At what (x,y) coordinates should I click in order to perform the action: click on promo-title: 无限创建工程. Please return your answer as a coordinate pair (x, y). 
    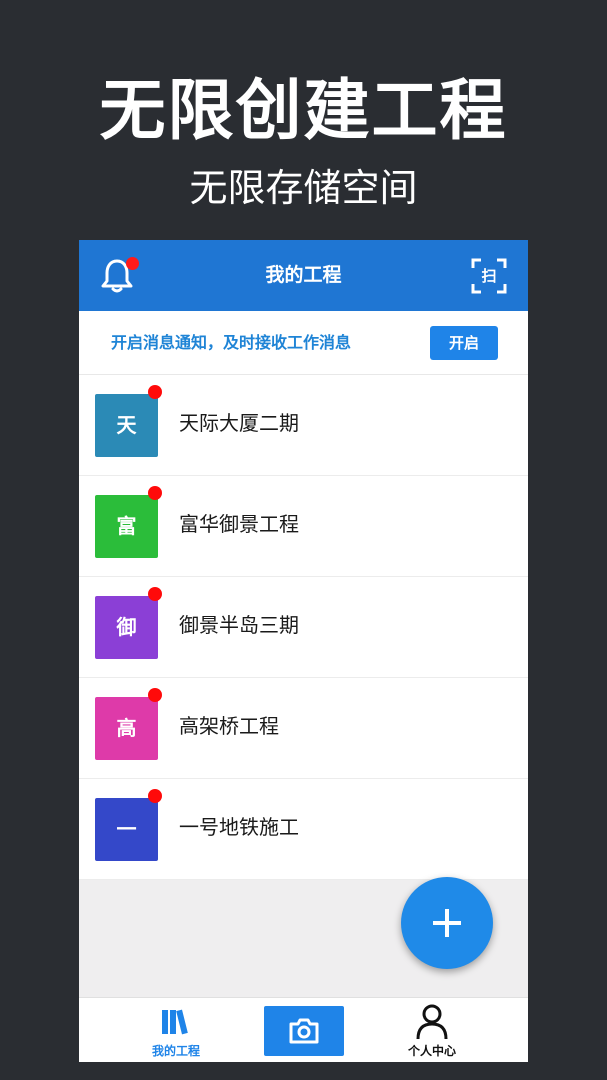
    Looking at the image, I should click on (303, 110).